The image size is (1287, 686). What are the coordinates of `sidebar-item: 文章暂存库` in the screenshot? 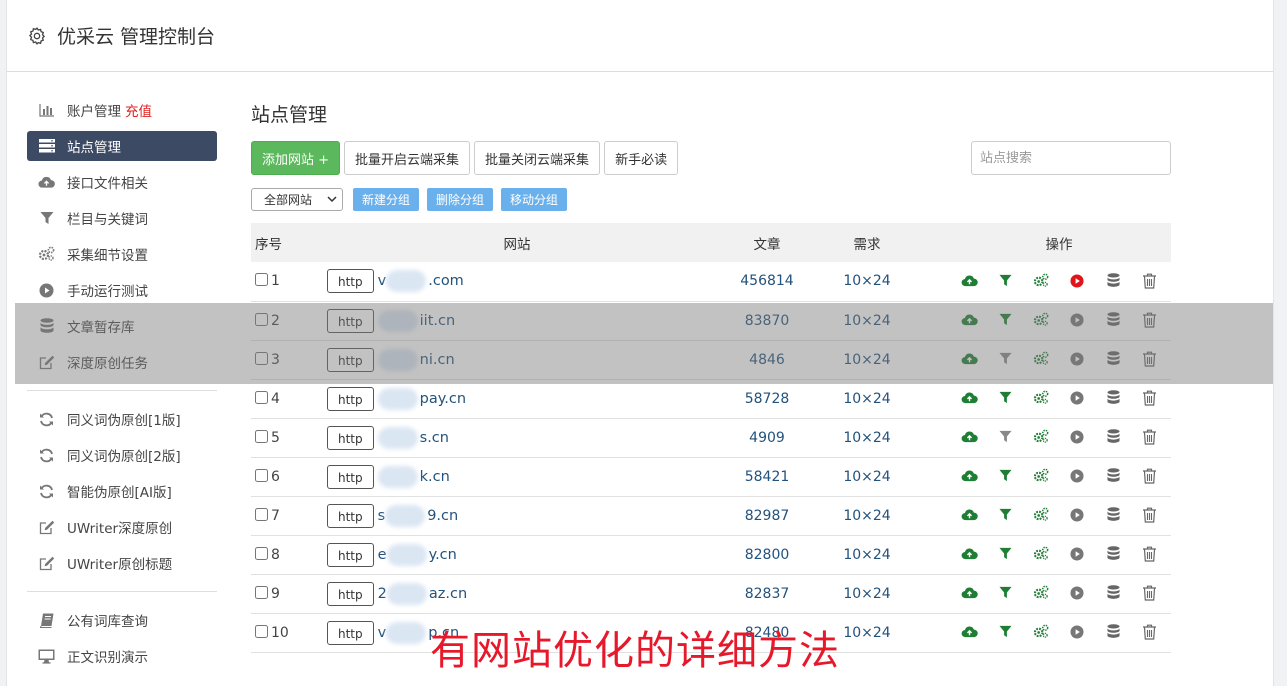 It's located at (122, 326).